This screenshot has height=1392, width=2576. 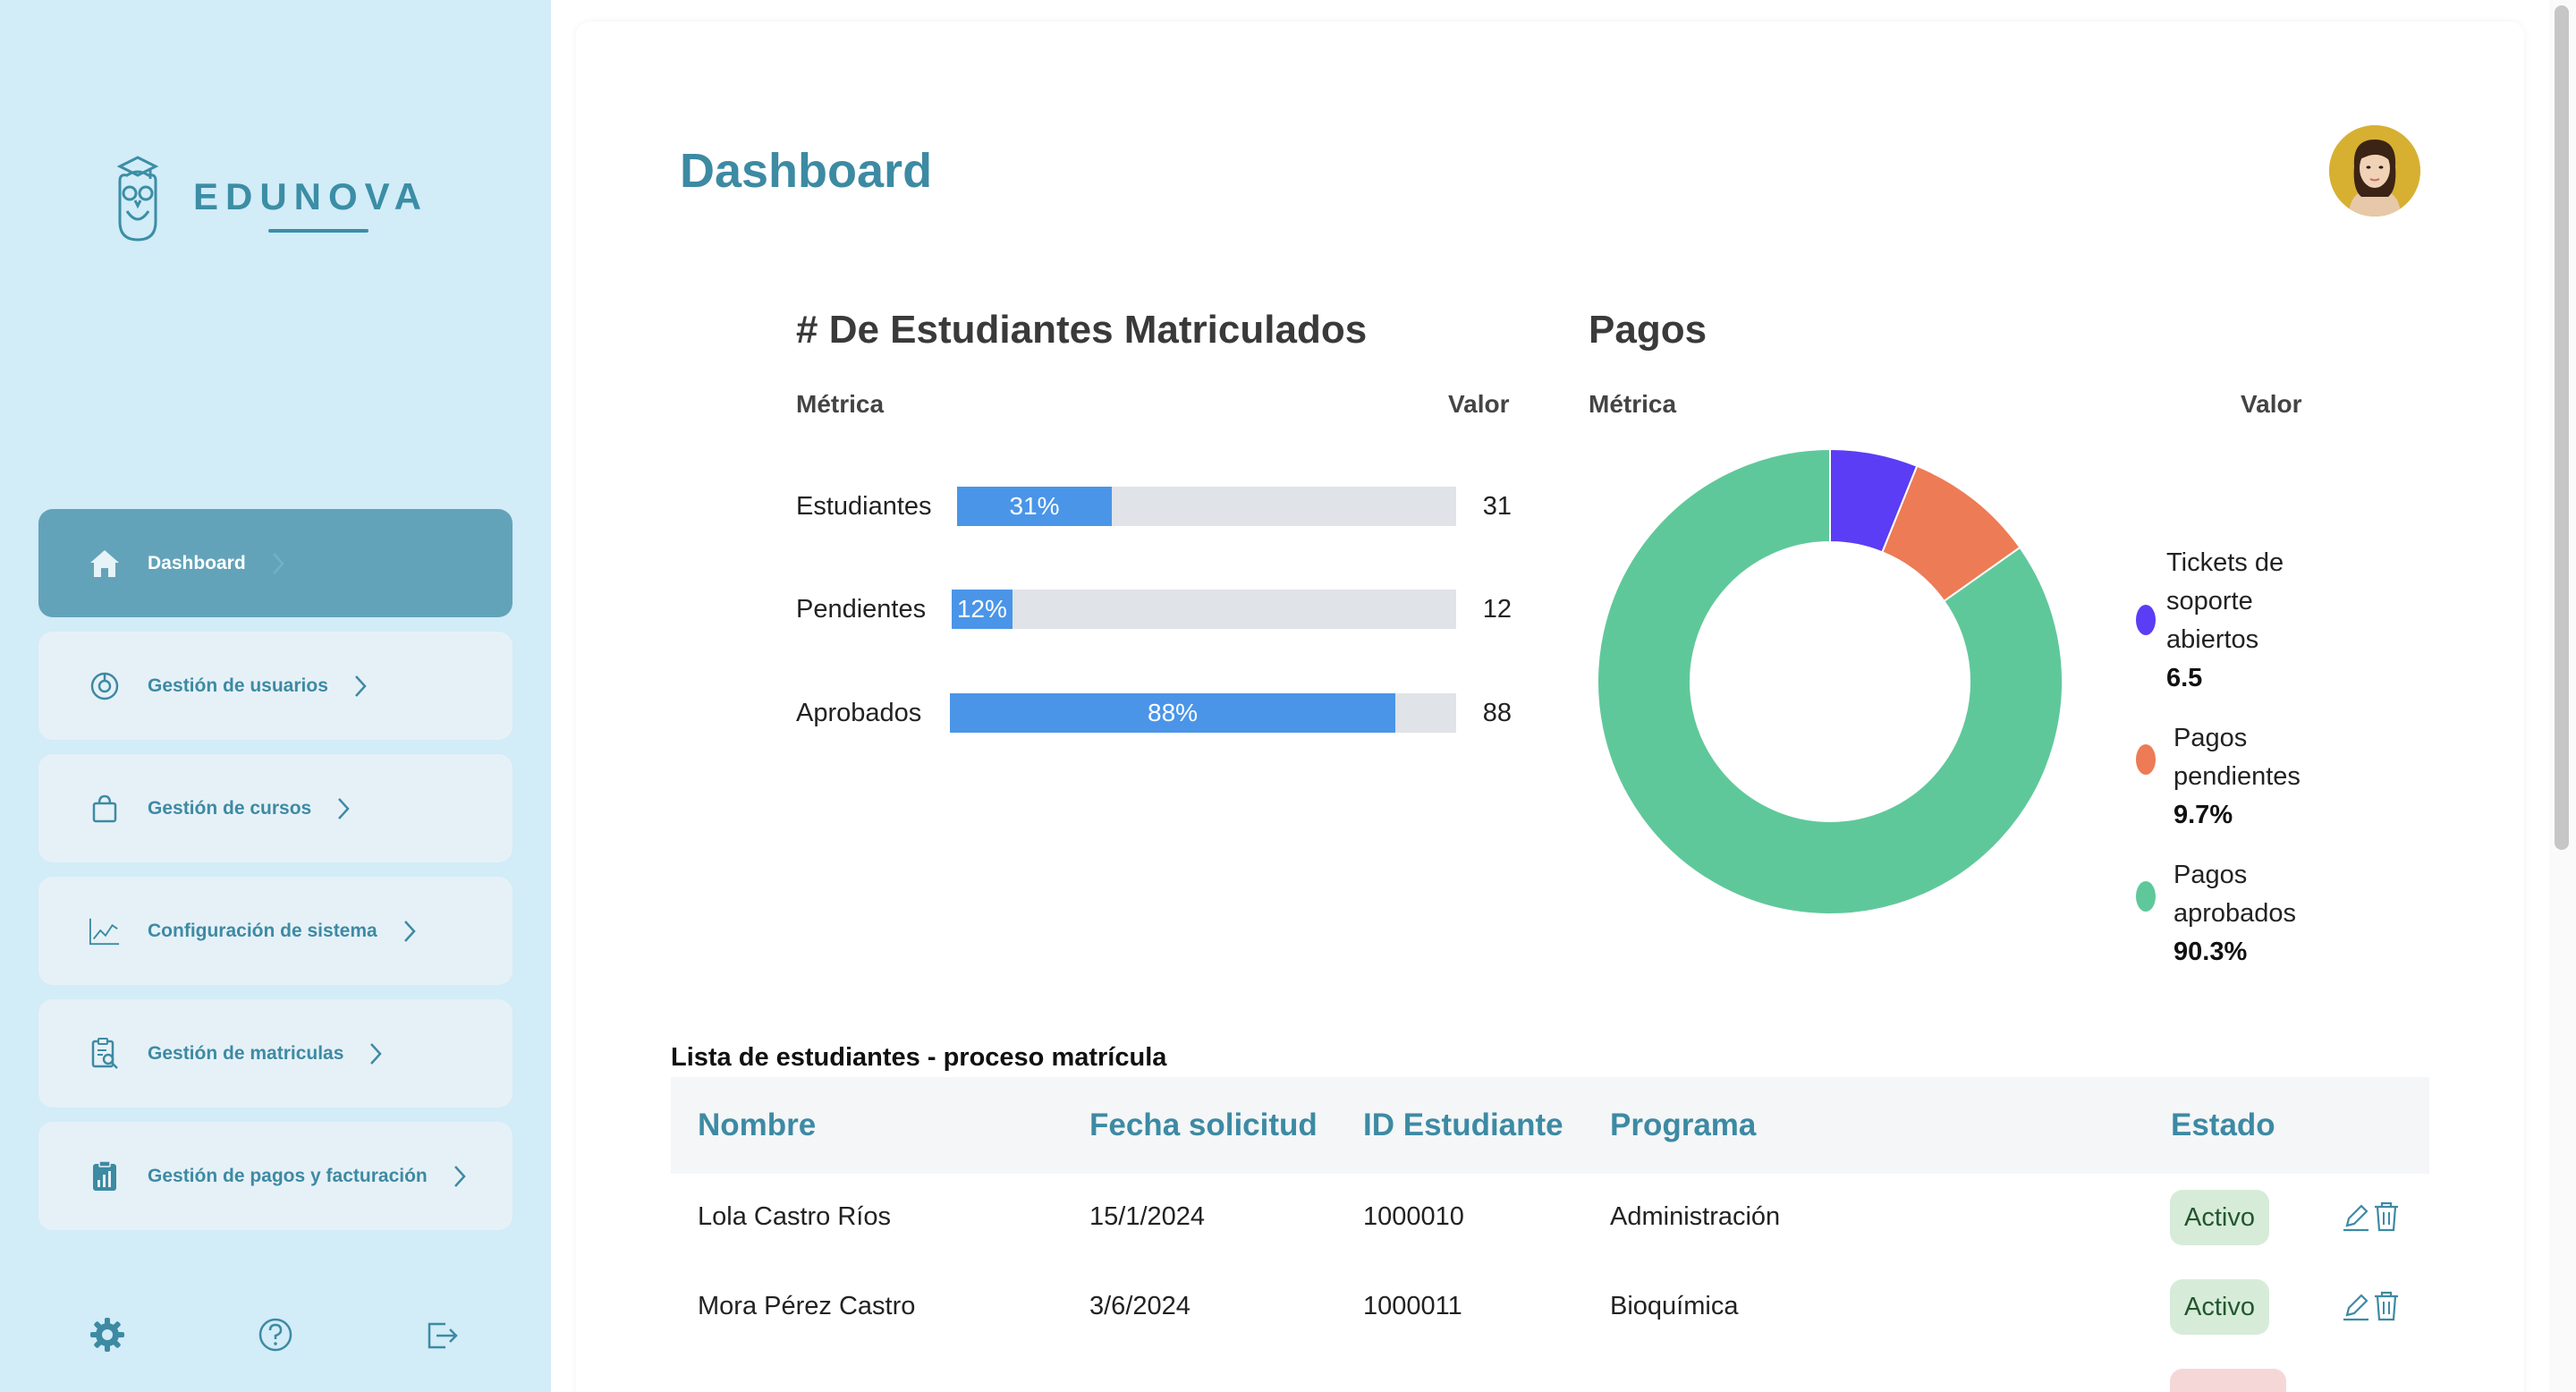 What do you see at coordinates (310, 196) in the screenshot?
I see `brand-name: EDUNOVA` at bounding box center [310, 196].